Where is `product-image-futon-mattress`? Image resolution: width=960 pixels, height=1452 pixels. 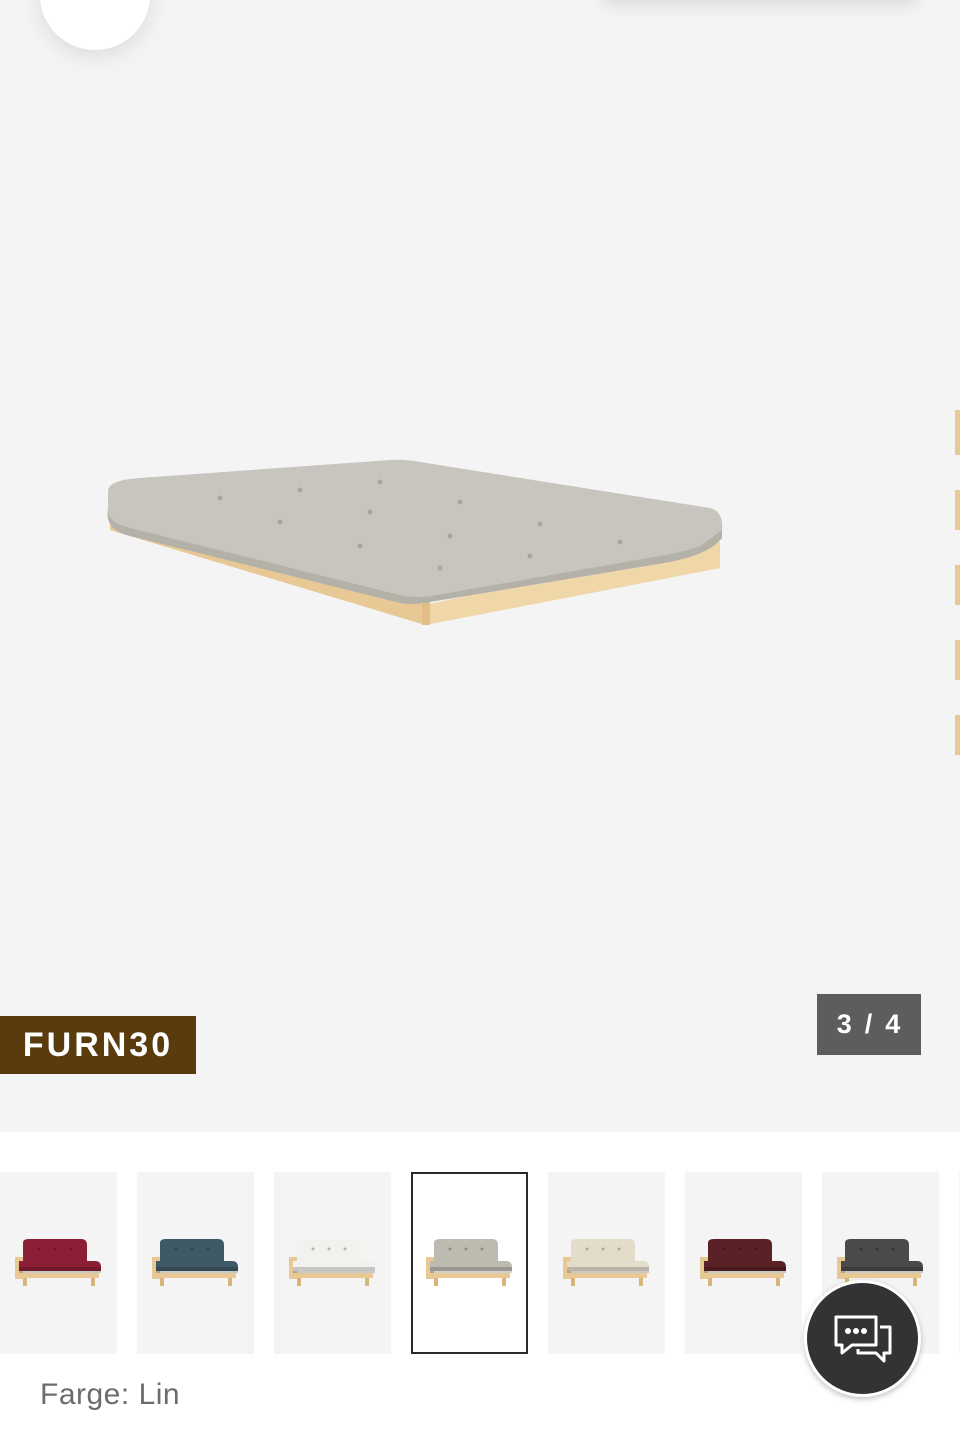 product-image-futon-mattress is located at coordinates (415, 542).